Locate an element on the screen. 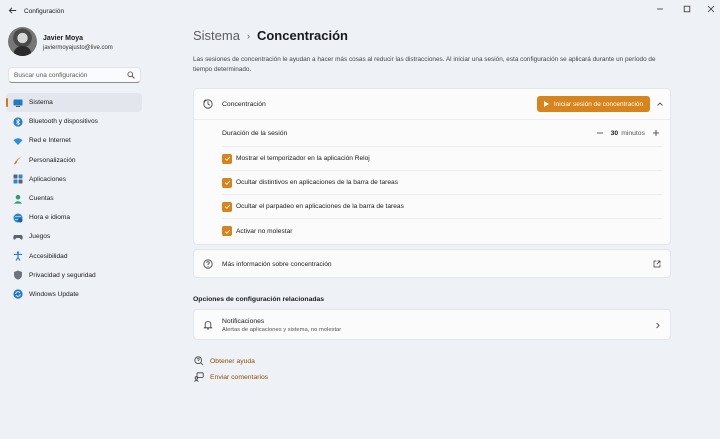  decrease-duration-button is located at coordinates (600, 133).